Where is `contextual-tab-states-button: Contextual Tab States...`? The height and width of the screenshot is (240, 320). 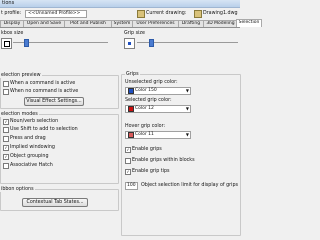
contextual-tab-states-button: Contextual Tab States... is located at coordinates (55, 202).